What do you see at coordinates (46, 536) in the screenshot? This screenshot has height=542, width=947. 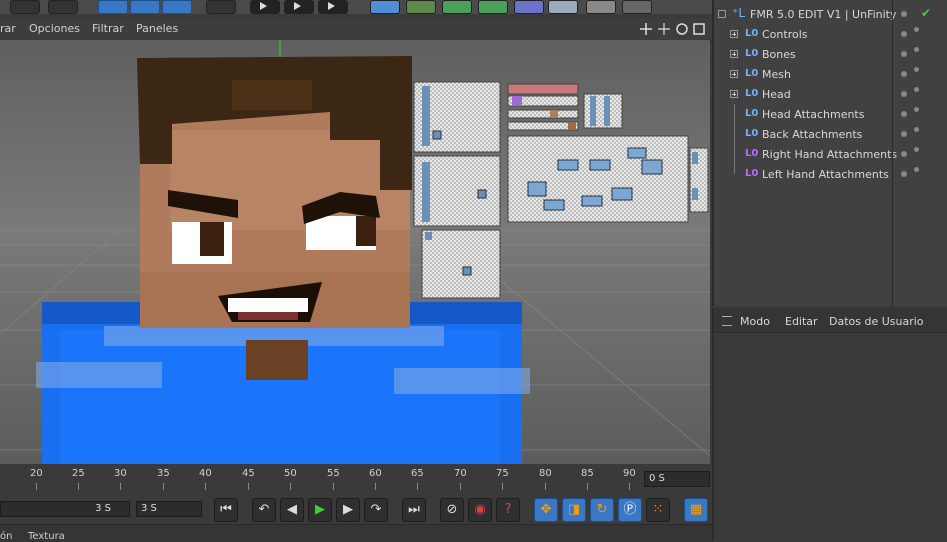 I see `menu-texture: Textura` at bounding box center [46, 536].